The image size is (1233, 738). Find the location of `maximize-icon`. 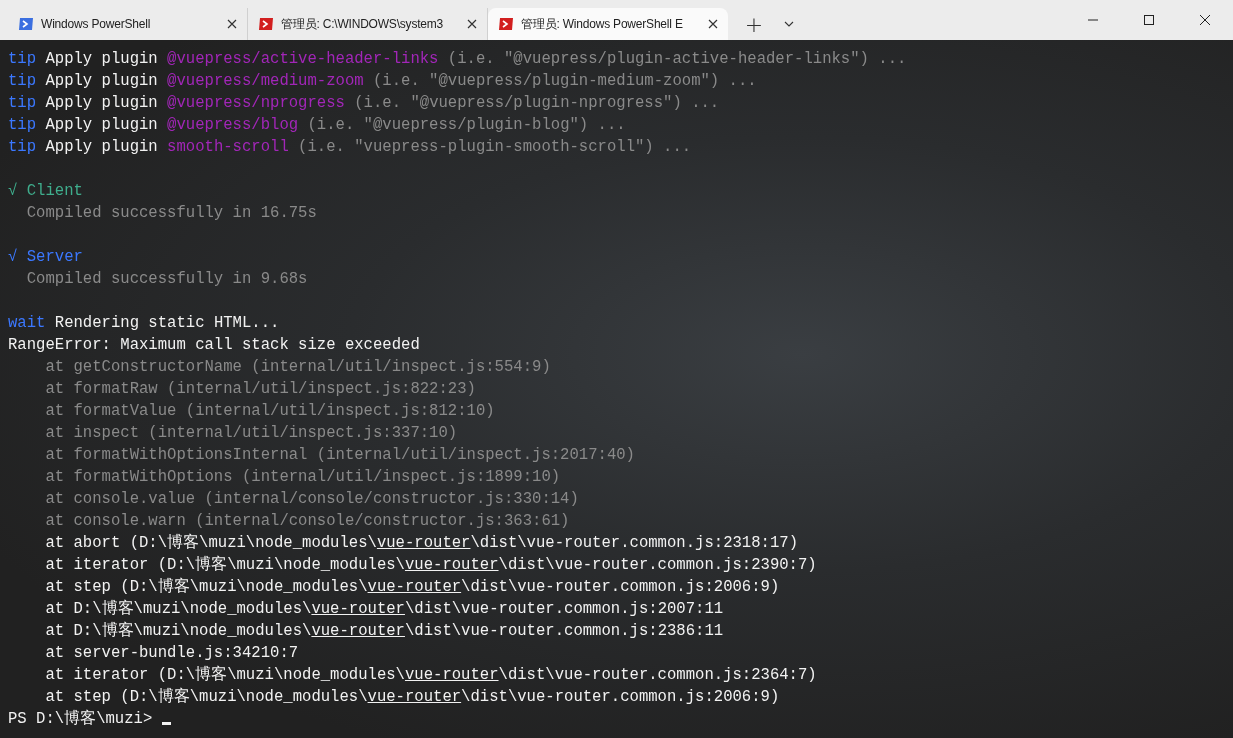

maximize-icon is located at coordinates (1149, 20).